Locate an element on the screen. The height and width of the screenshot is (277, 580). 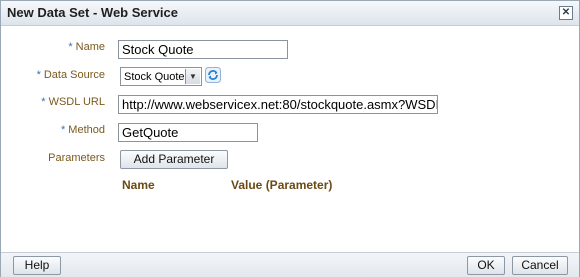
name-label: * Name is located at coordinates (57, 47).